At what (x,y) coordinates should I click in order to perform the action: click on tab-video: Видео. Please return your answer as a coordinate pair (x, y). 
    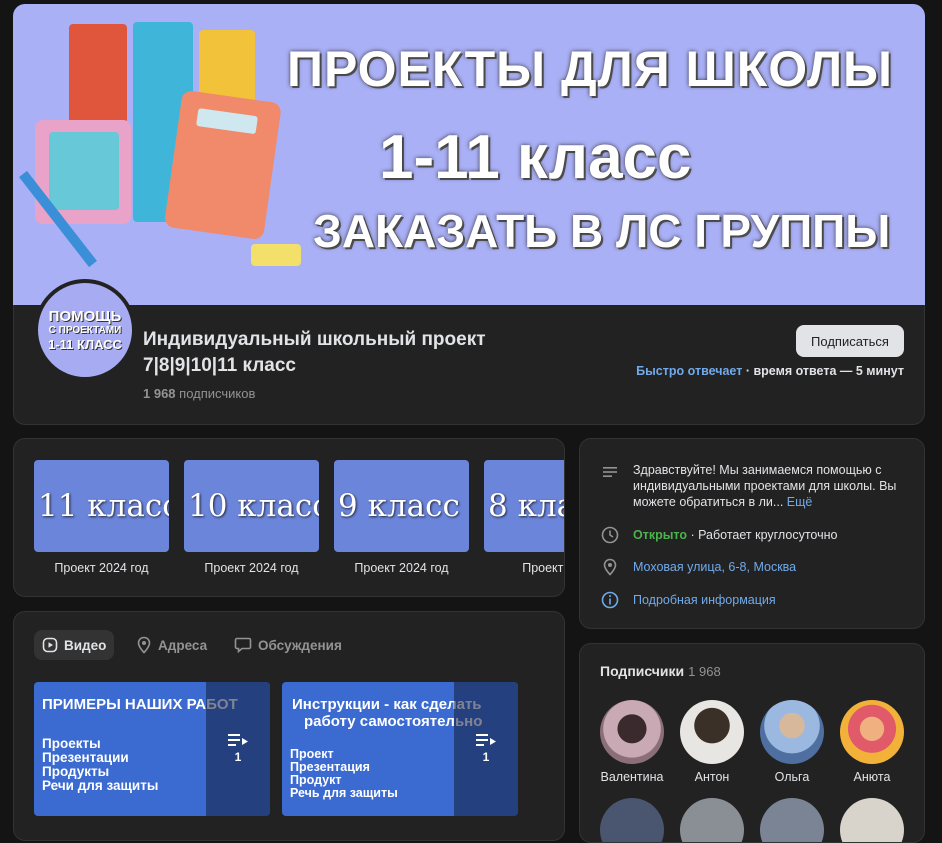
    Looking at the image, I should click on (74, 645).